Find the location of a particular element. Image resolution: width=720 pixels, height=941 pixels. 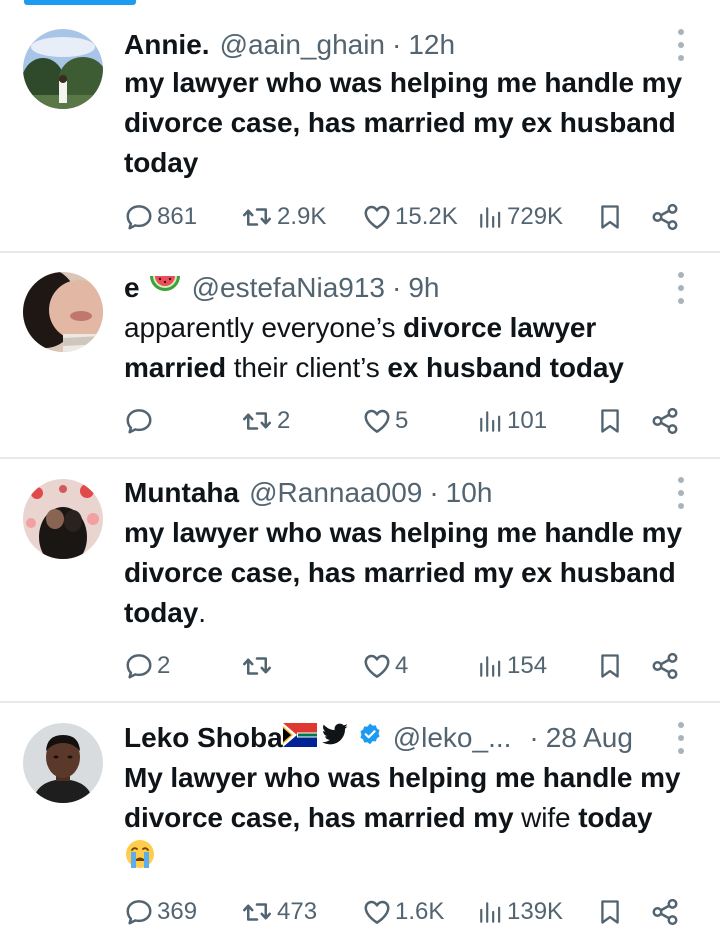

timestamp: 9h is located at coordinates (423, 288).